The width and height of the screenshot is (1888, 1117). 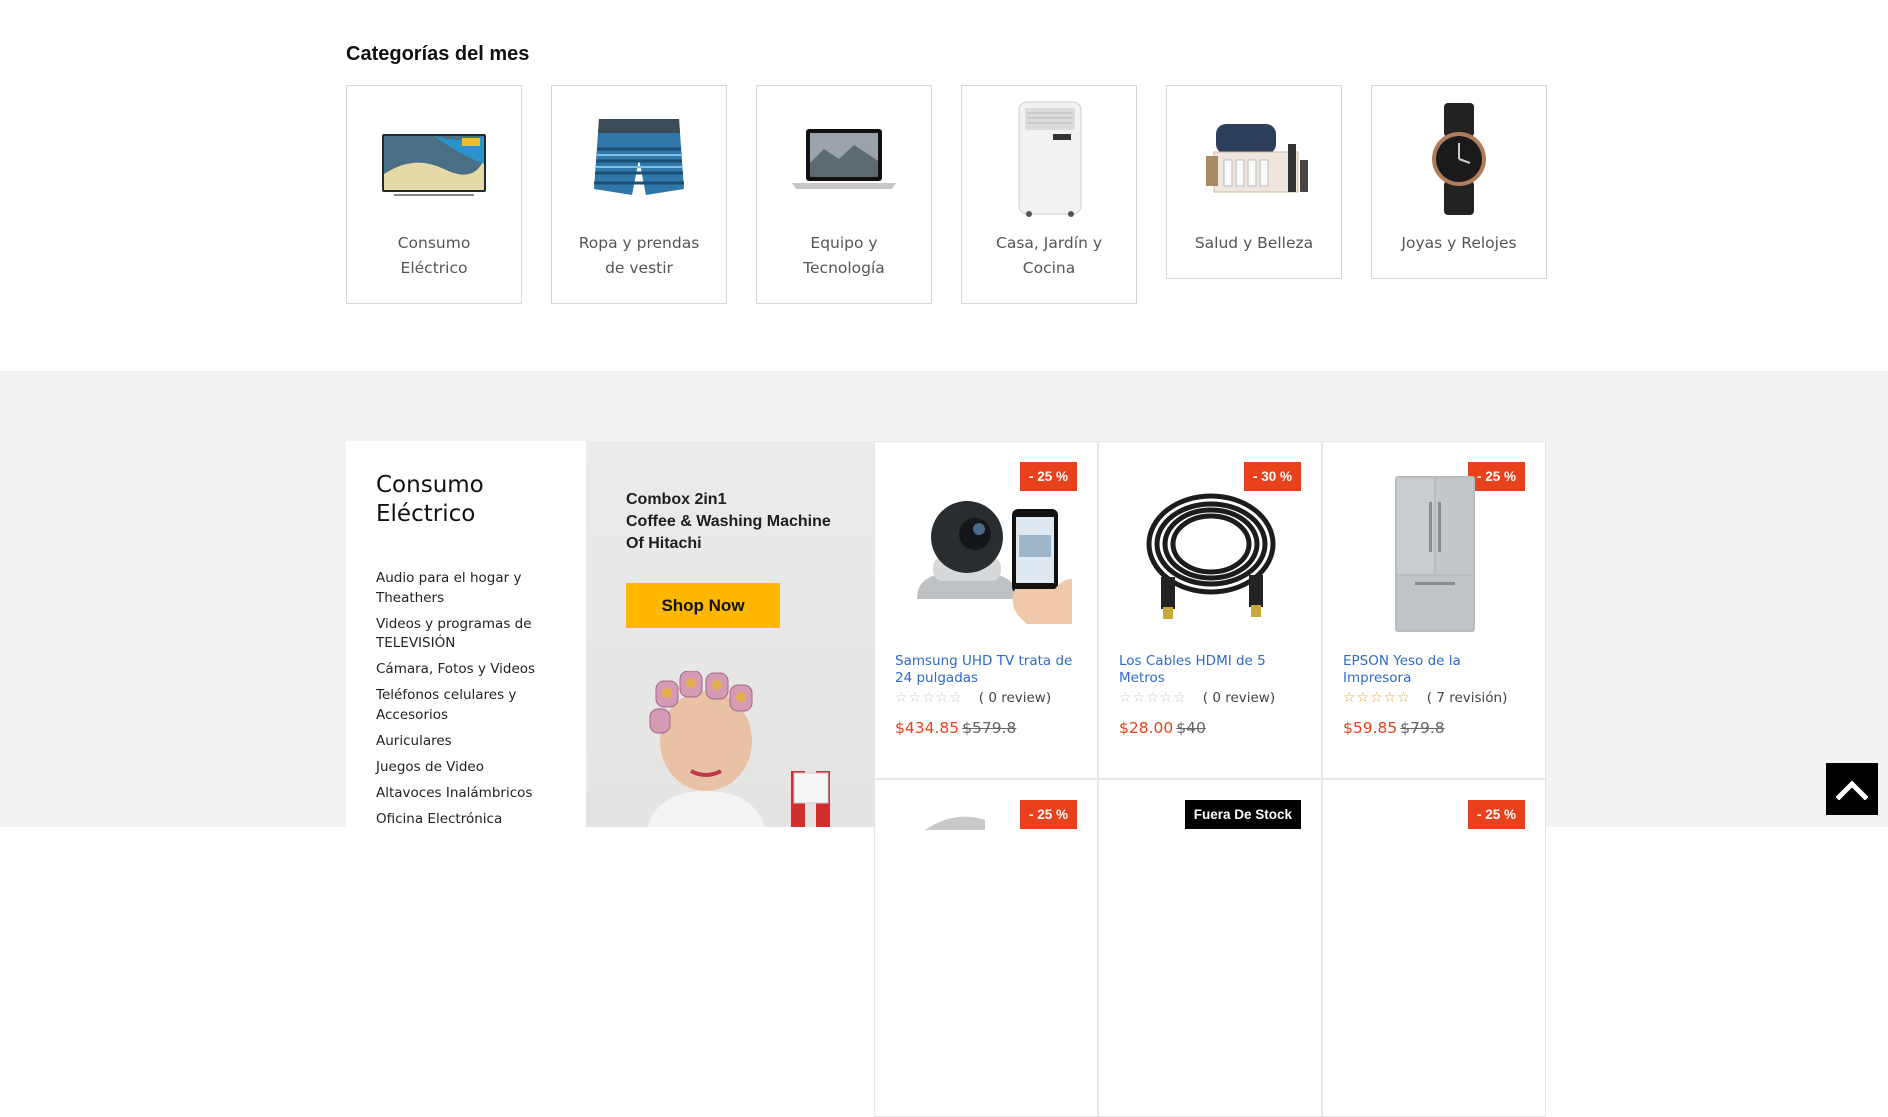 What do you see at coordinates (461, 794) in the screenshot?
I see `sidebar-item-altavoces: Altavoces Inalámbricos` at bounding box center [461, 794].